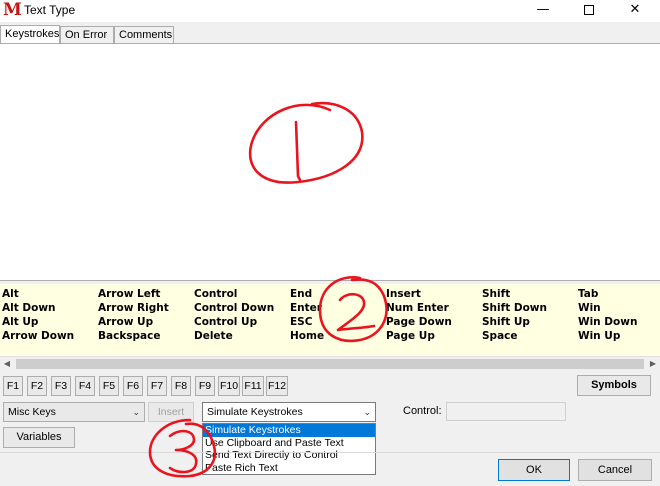 The image size is (660, 486). I want to click on f2-button: F2, so click(37, 386).